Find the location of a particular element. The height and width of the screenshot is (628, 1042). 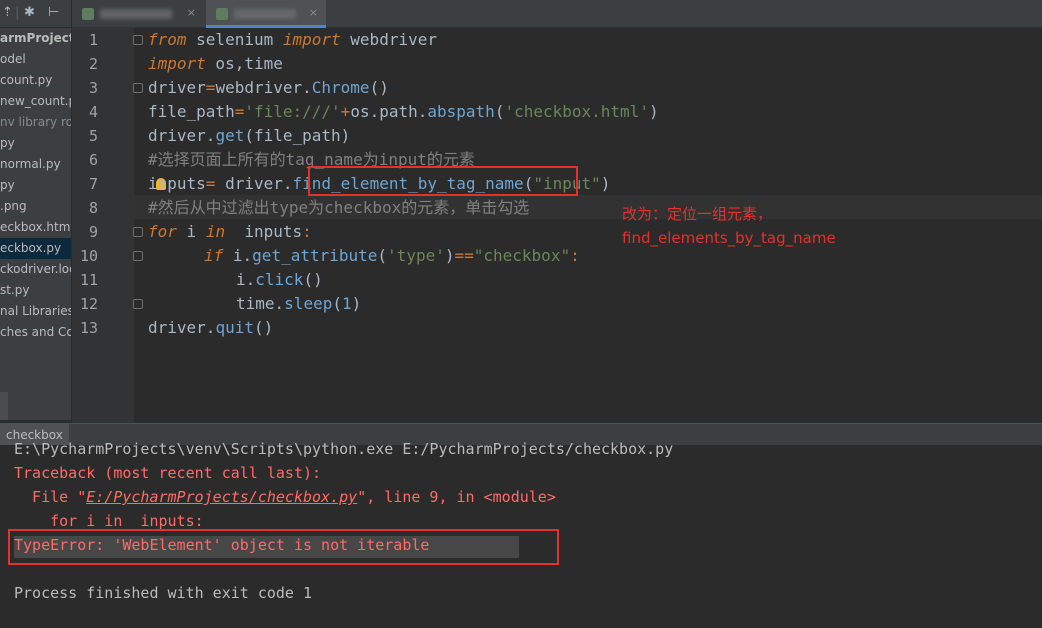

code-text: inputs is located at coordinates (264, 231).